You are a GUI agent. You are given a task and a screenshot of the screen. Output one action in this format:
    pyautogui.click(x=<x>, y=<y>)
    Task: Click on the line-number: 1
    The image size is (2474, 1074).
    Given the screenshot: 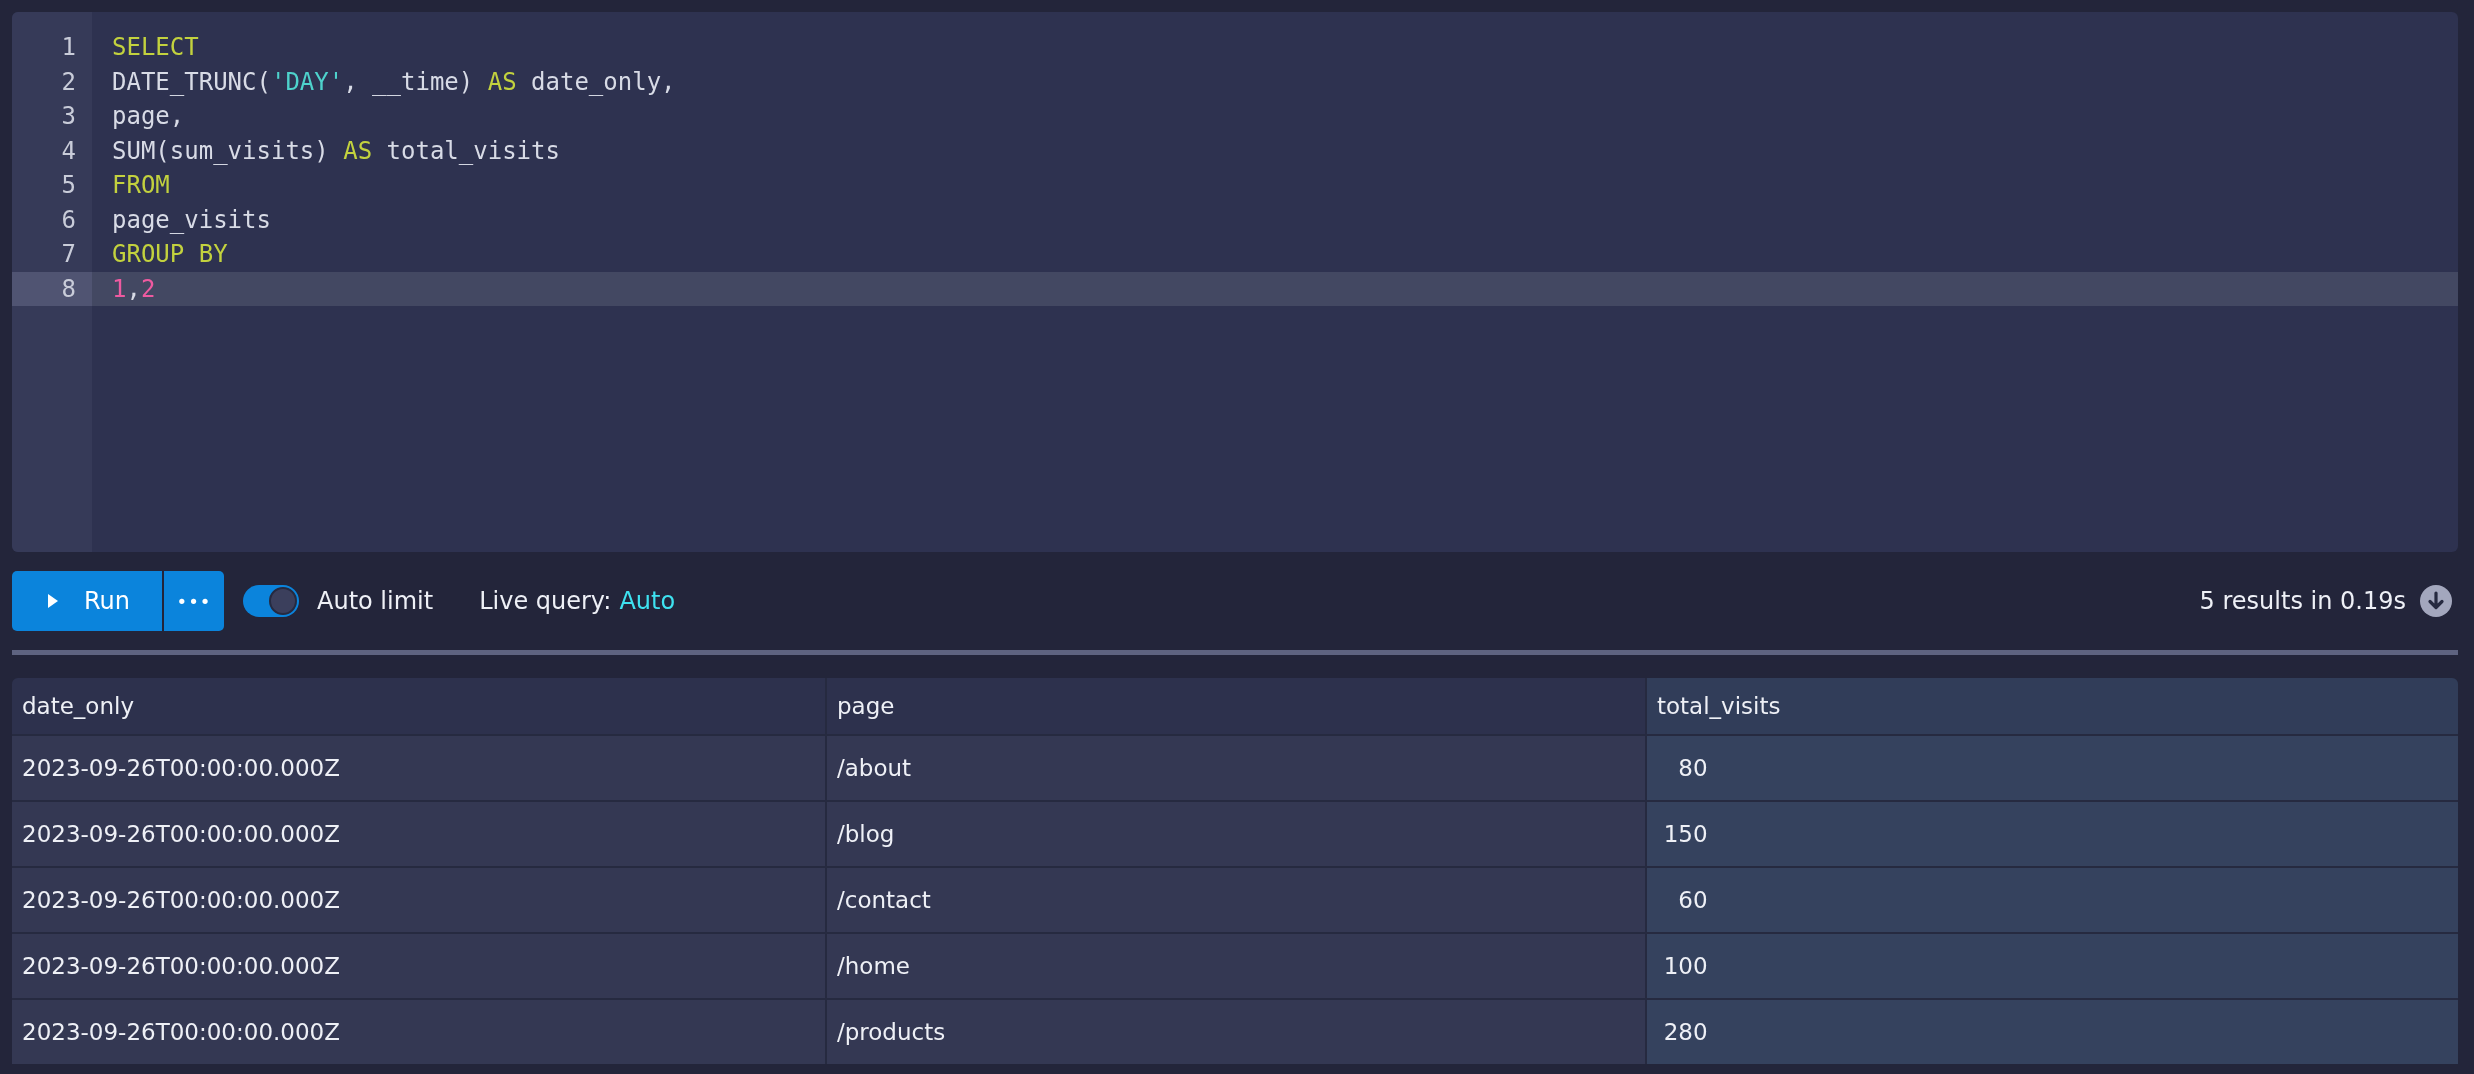 What is the action you would take?
    pyautogui.click(x=68, y=47)
    